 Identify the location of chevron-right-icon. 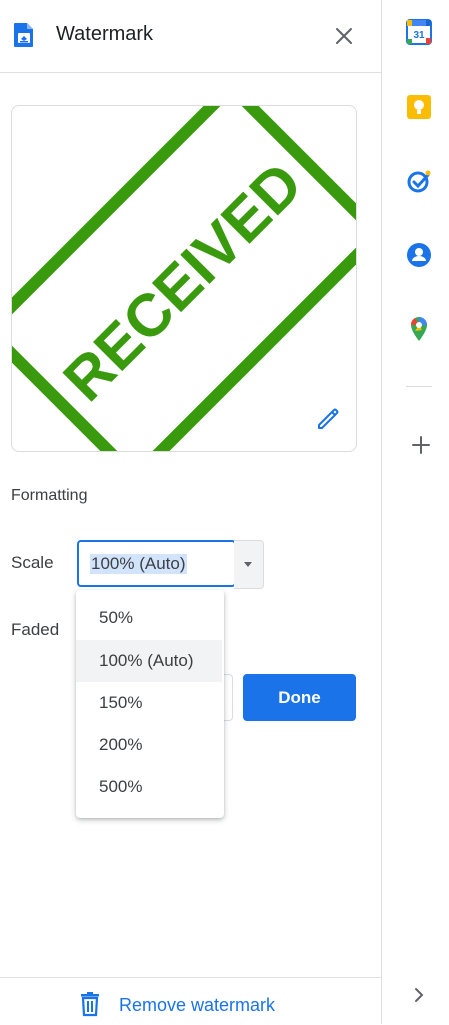
(419, 995).